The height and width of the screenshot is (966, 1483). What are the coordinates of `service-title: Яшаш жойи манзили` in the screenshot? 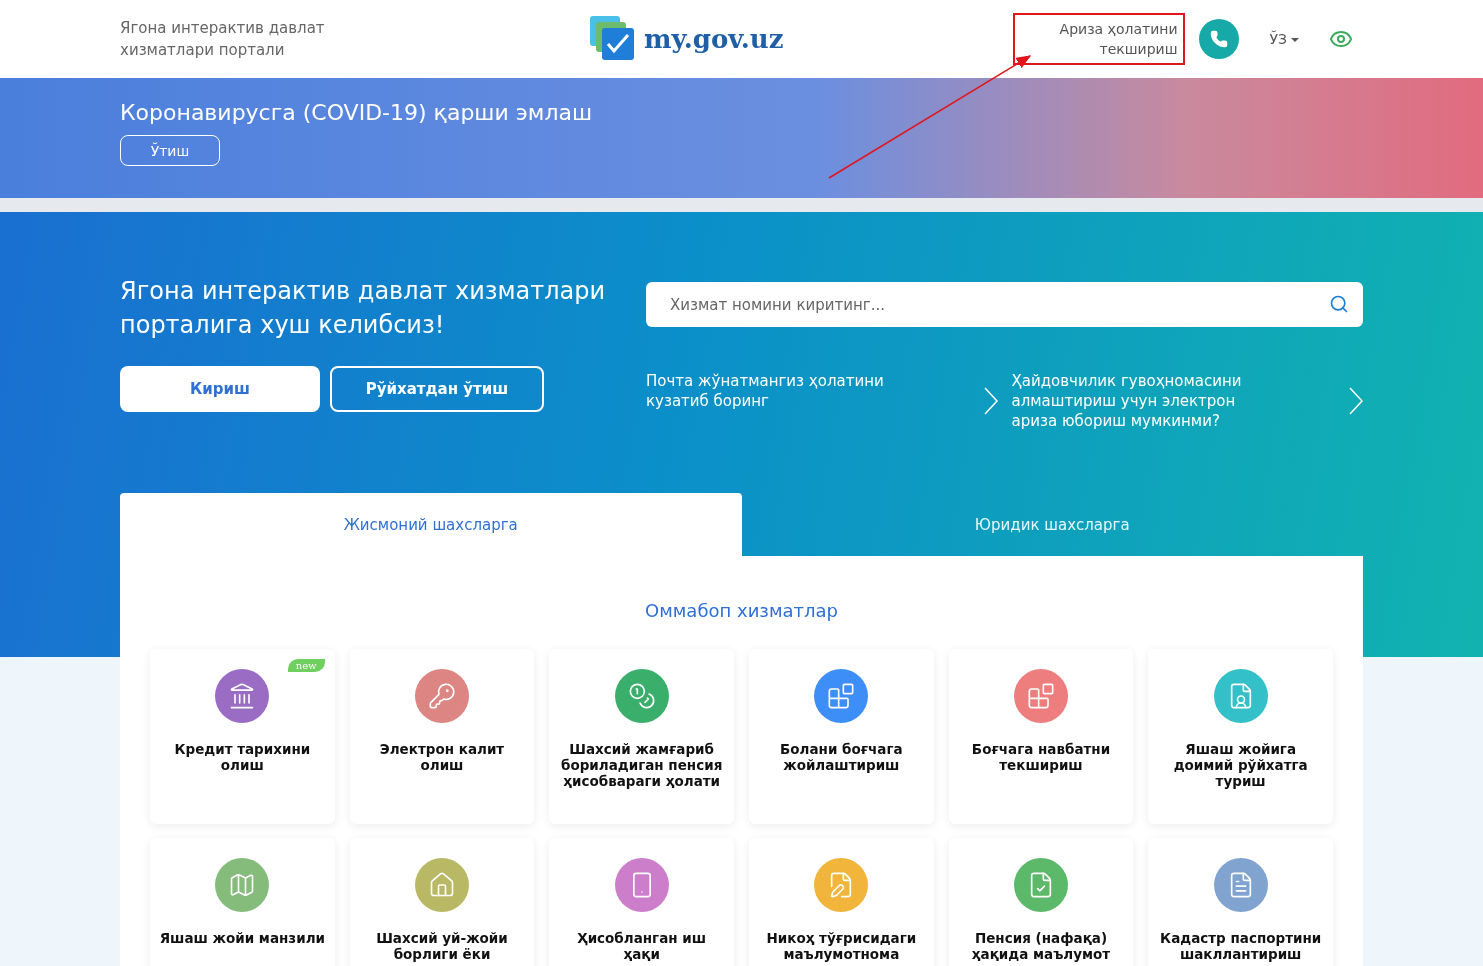 It's located at (242, 938).